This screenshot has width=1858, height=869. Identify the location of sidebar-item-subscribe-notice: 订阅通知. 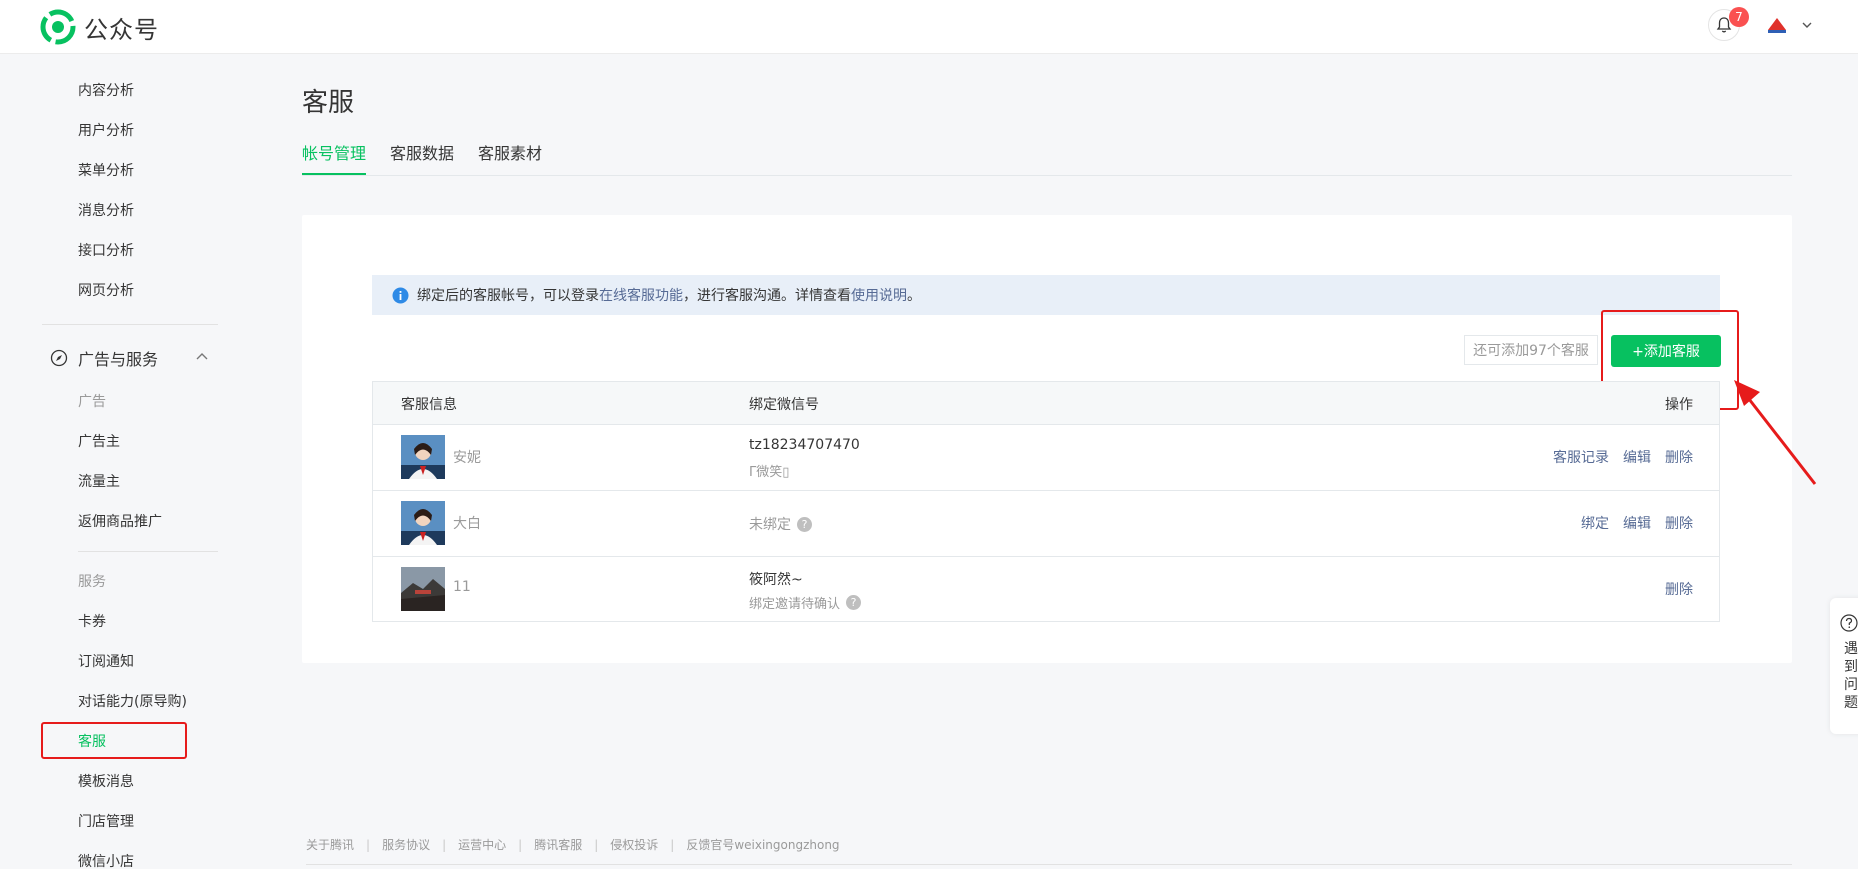
(106, 662).